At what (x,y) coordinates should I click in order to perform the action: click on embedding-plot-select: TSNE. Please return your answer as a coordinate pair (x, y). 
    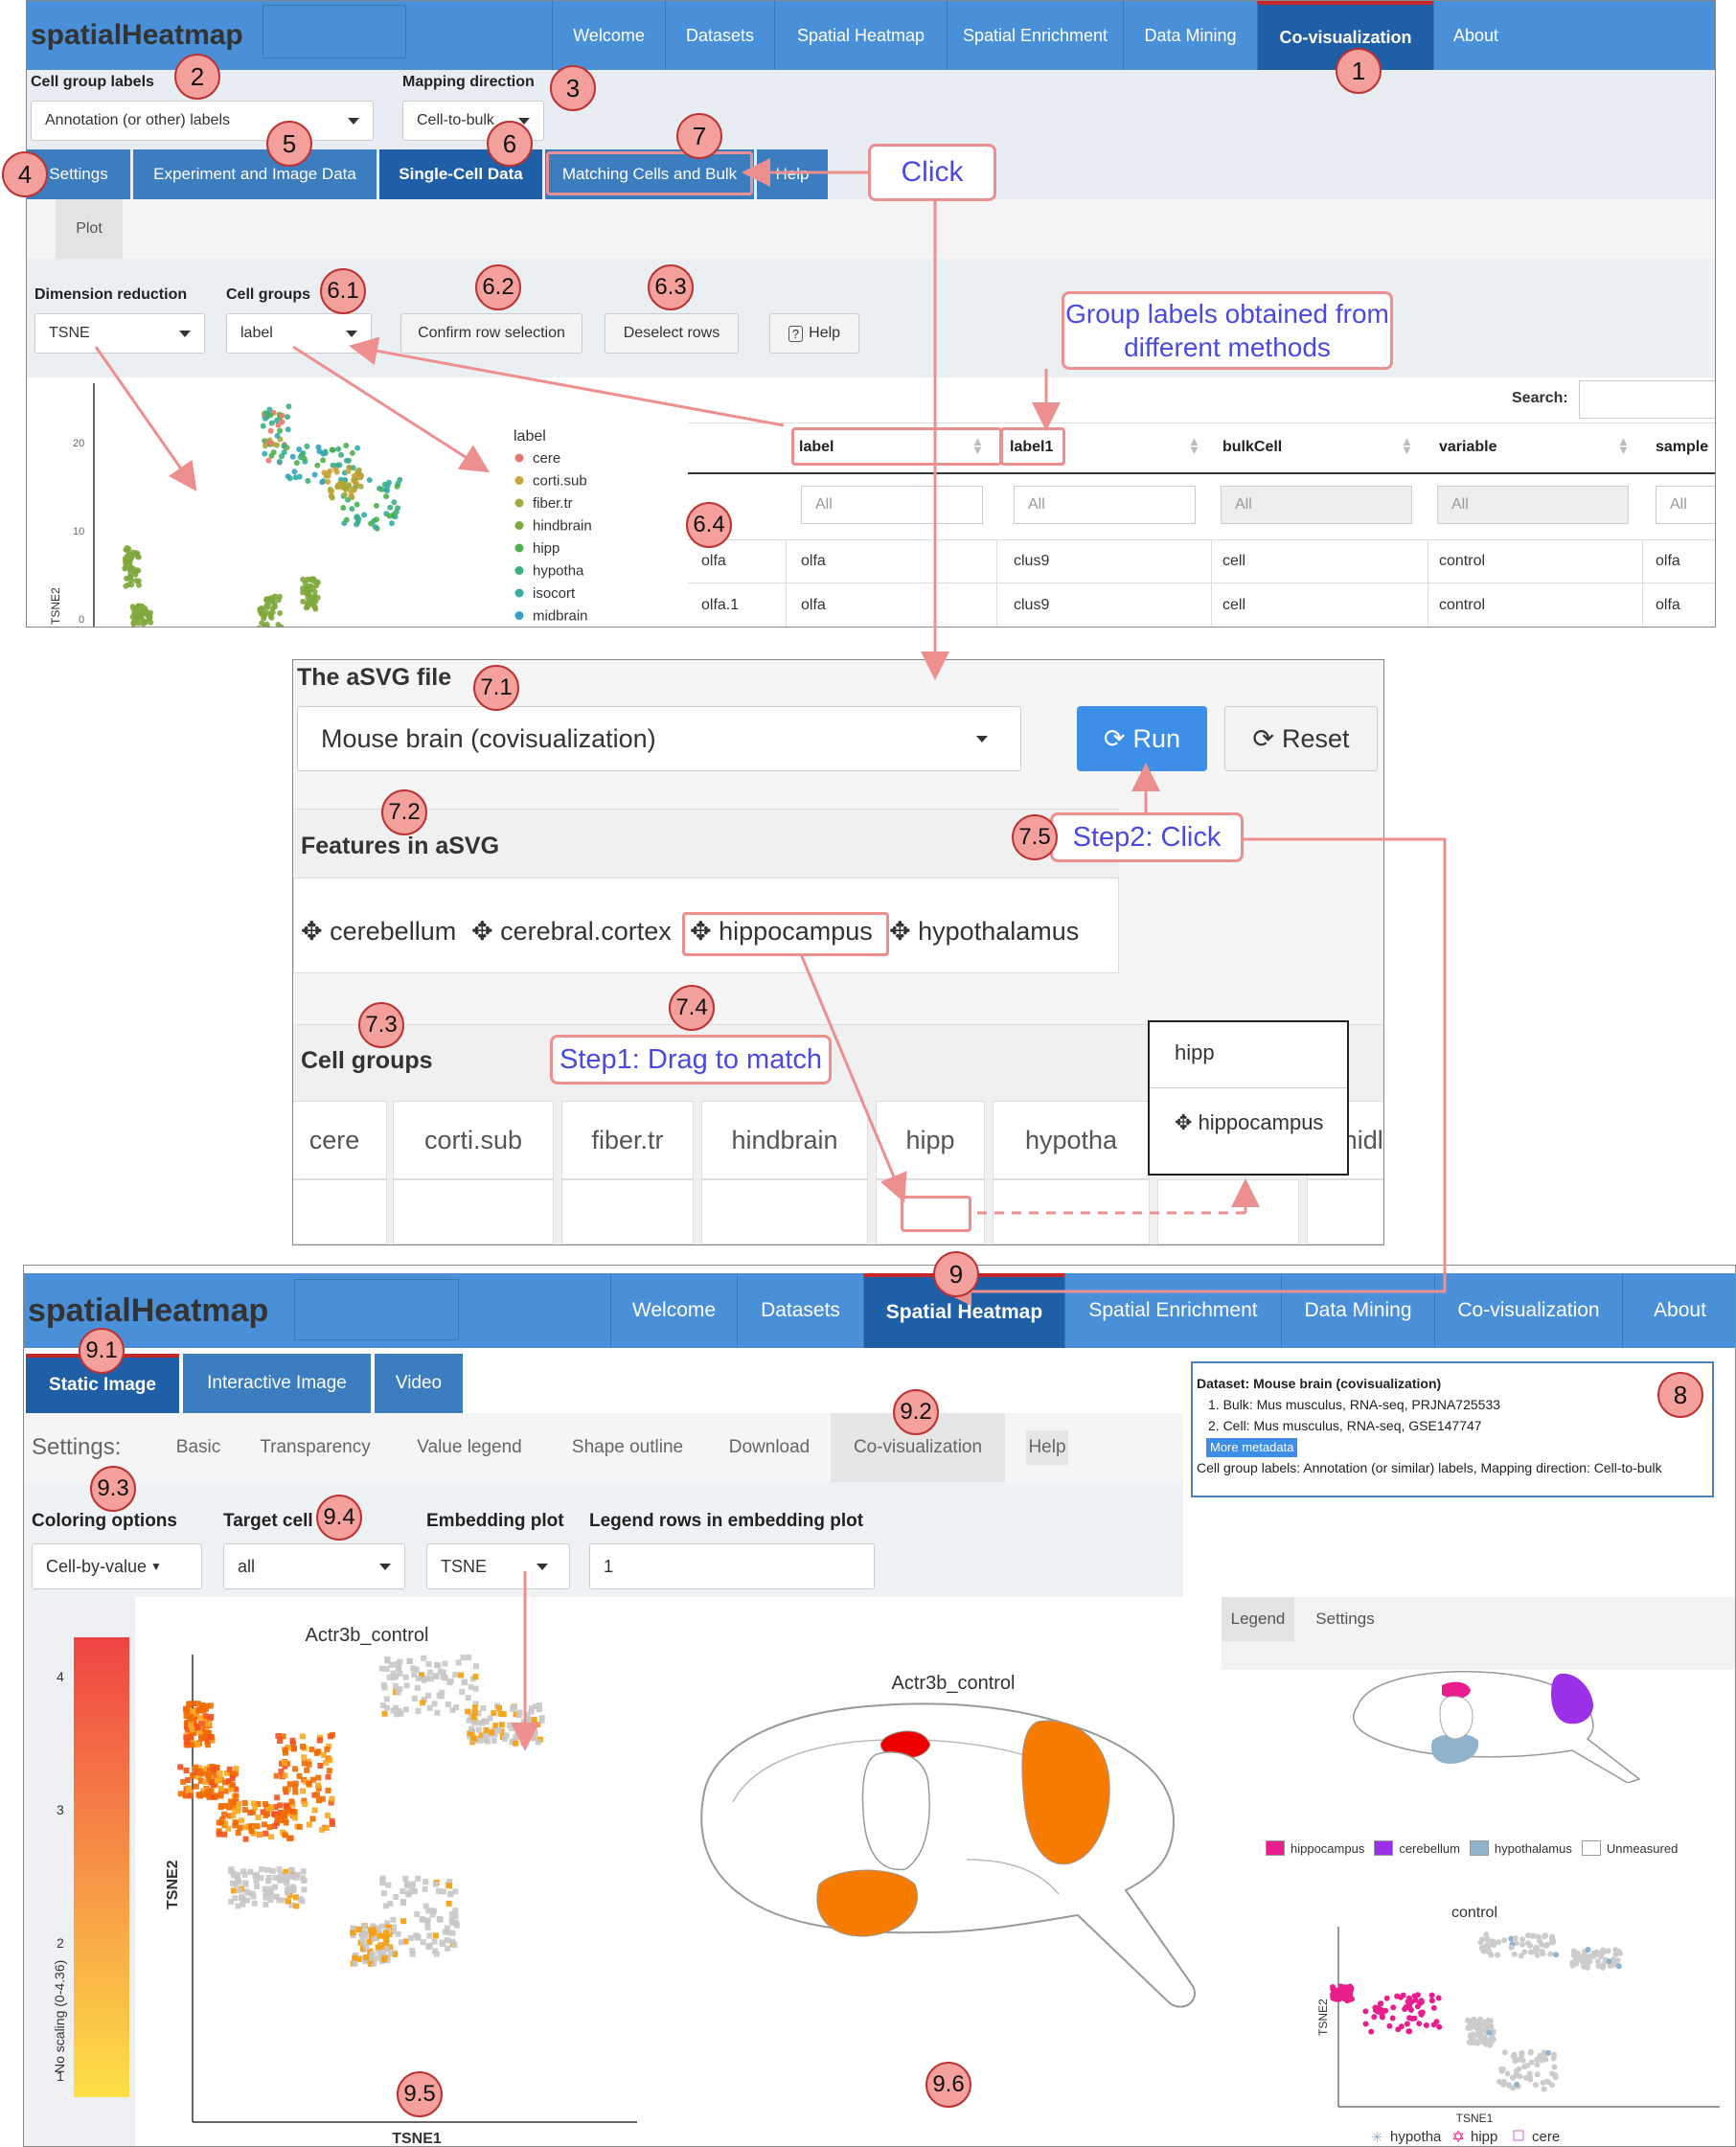
    Looking at the image, I should click on (498, 1566).